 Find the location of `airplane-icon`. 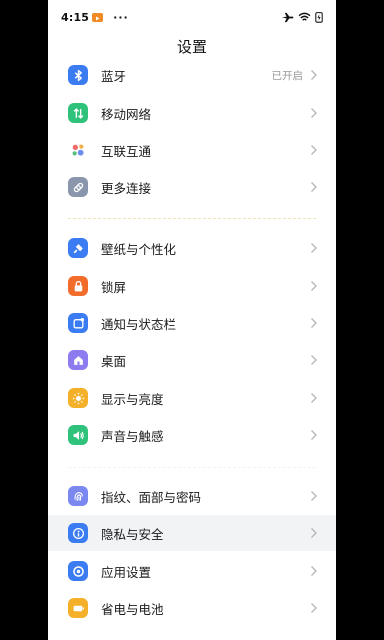

airplane-icon is located at coordinates (288, 17).